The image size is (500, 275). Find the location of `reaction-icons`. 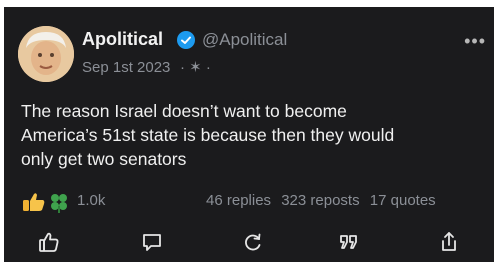

reaction-icons is located at coordinates (47, 202).